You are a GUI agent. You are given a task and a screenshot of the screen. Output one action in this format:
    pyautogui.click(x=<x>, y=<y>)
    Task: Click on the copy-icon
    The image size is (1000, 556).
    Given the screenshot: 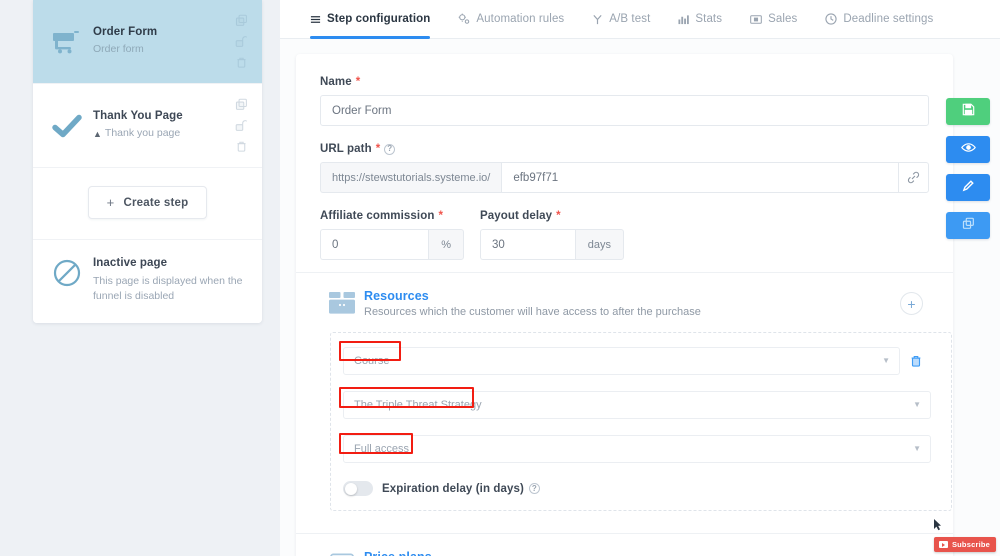 What is the action you would take?
    pyautogui.click(x=968, y=226)
    